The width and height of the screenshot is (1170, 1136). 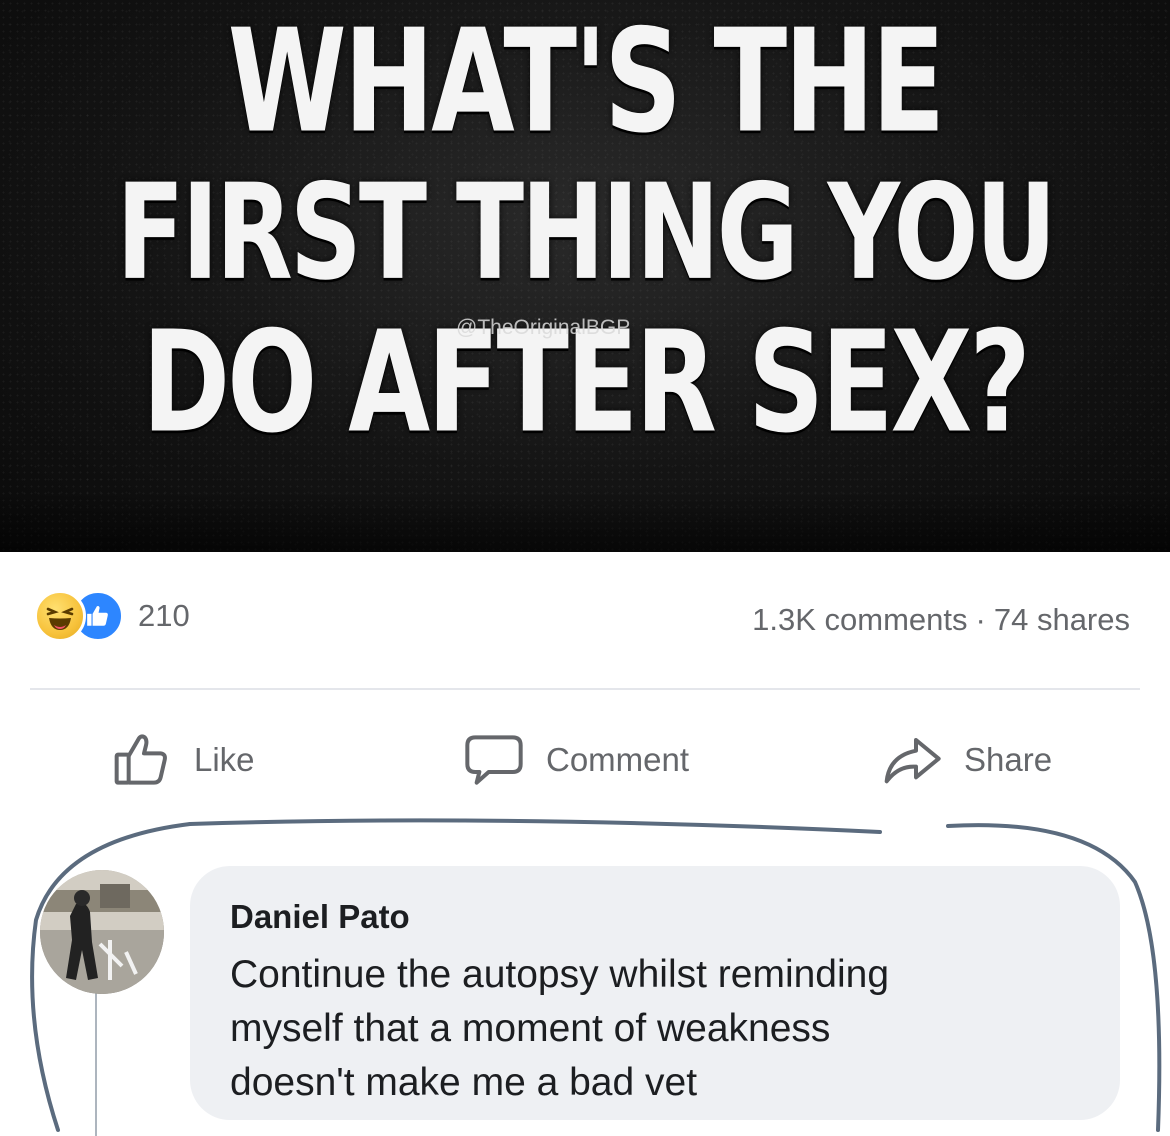 I want to click on reactions-summary: 210, so click(x=112, y=616).